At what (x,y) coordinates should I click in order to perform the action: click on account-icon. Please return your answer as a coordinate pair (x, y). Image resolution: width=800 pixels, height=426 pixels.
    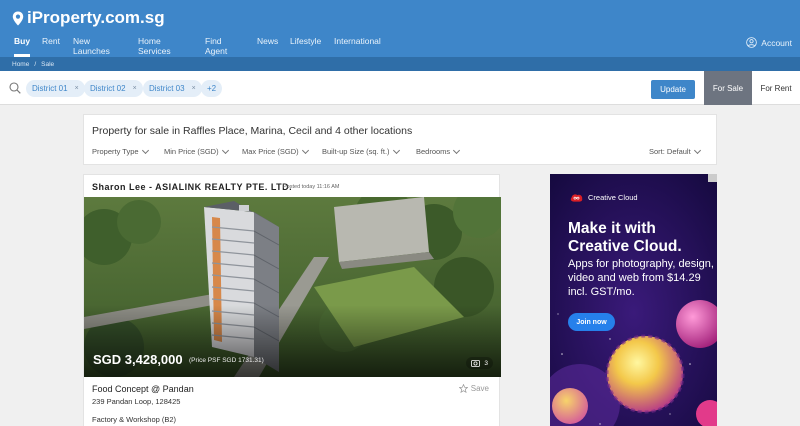
    Looking at the image, I should click on (752, 42).